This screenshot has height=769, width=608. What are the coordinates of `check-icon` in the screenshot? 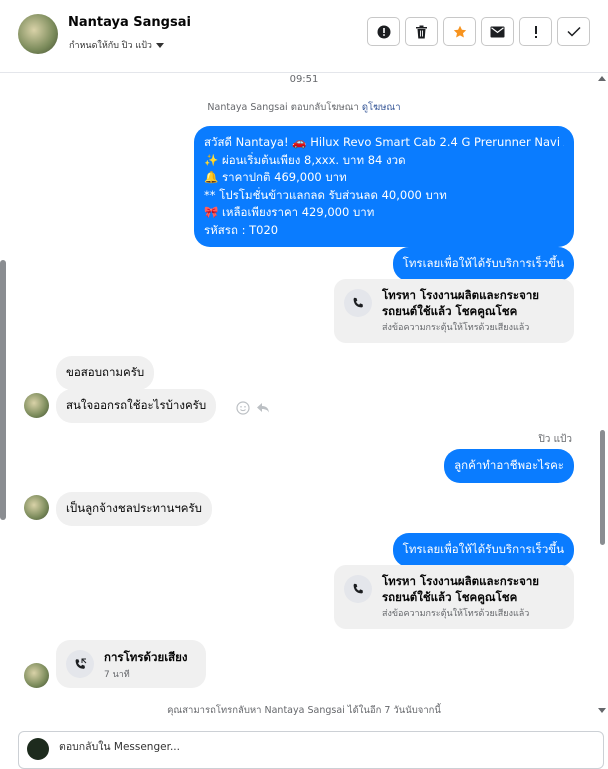 It's located at (573, 31).